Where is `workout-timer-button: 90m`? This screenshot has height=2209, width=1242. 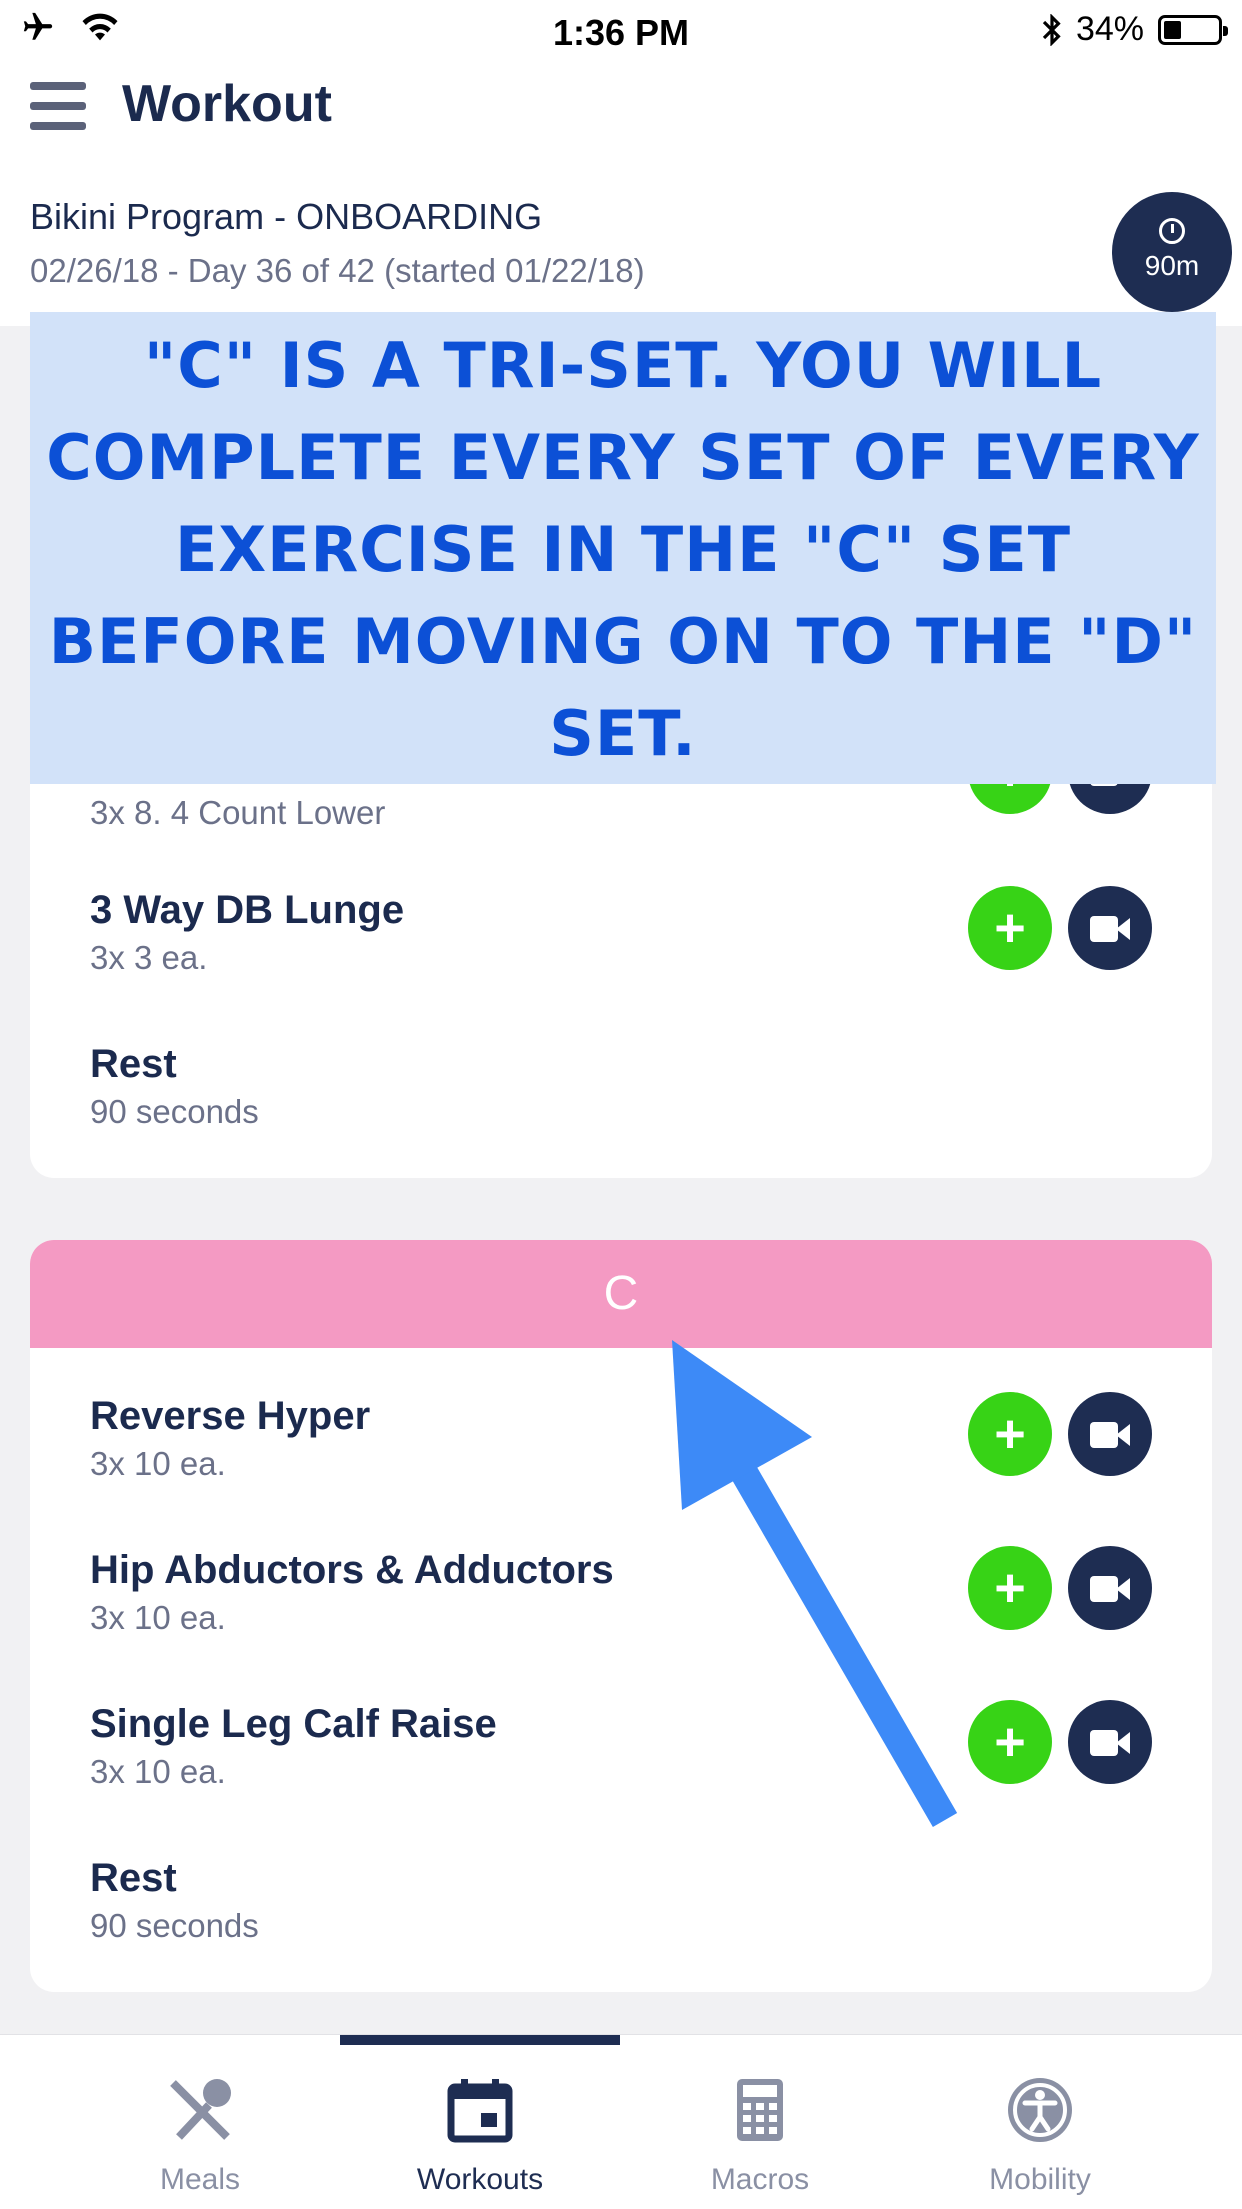 workout-timer-button: 90m is located at coordinates (1172, 252).